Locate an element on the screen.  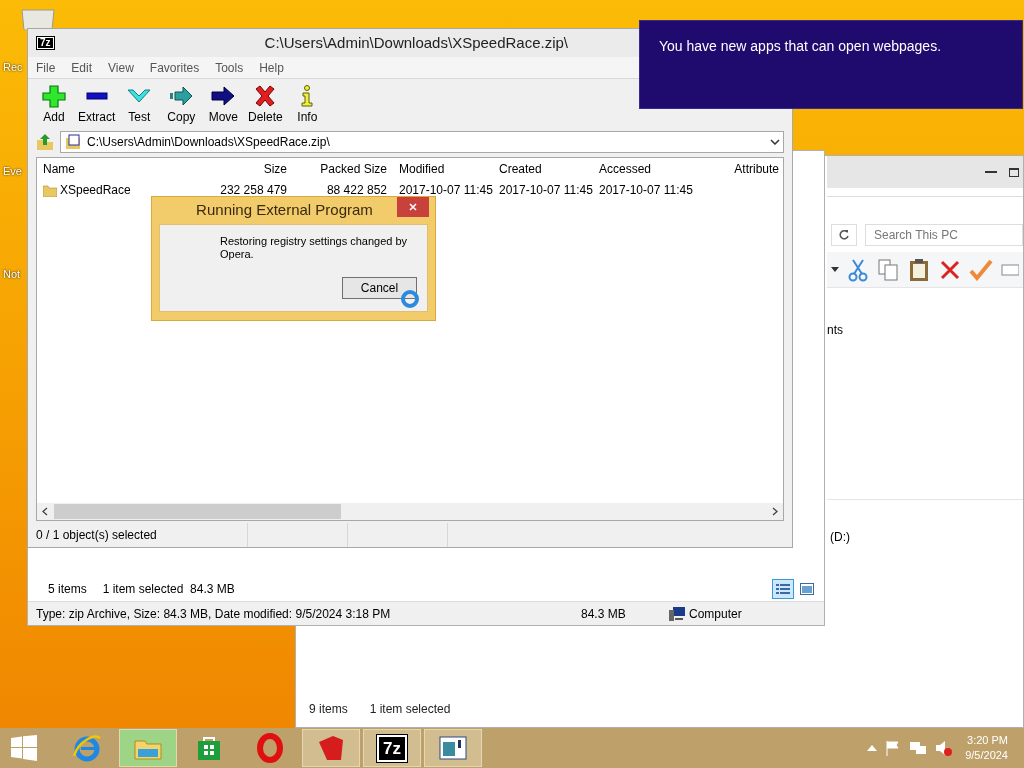
column-header: Modified is located at coordinates (443, 169).